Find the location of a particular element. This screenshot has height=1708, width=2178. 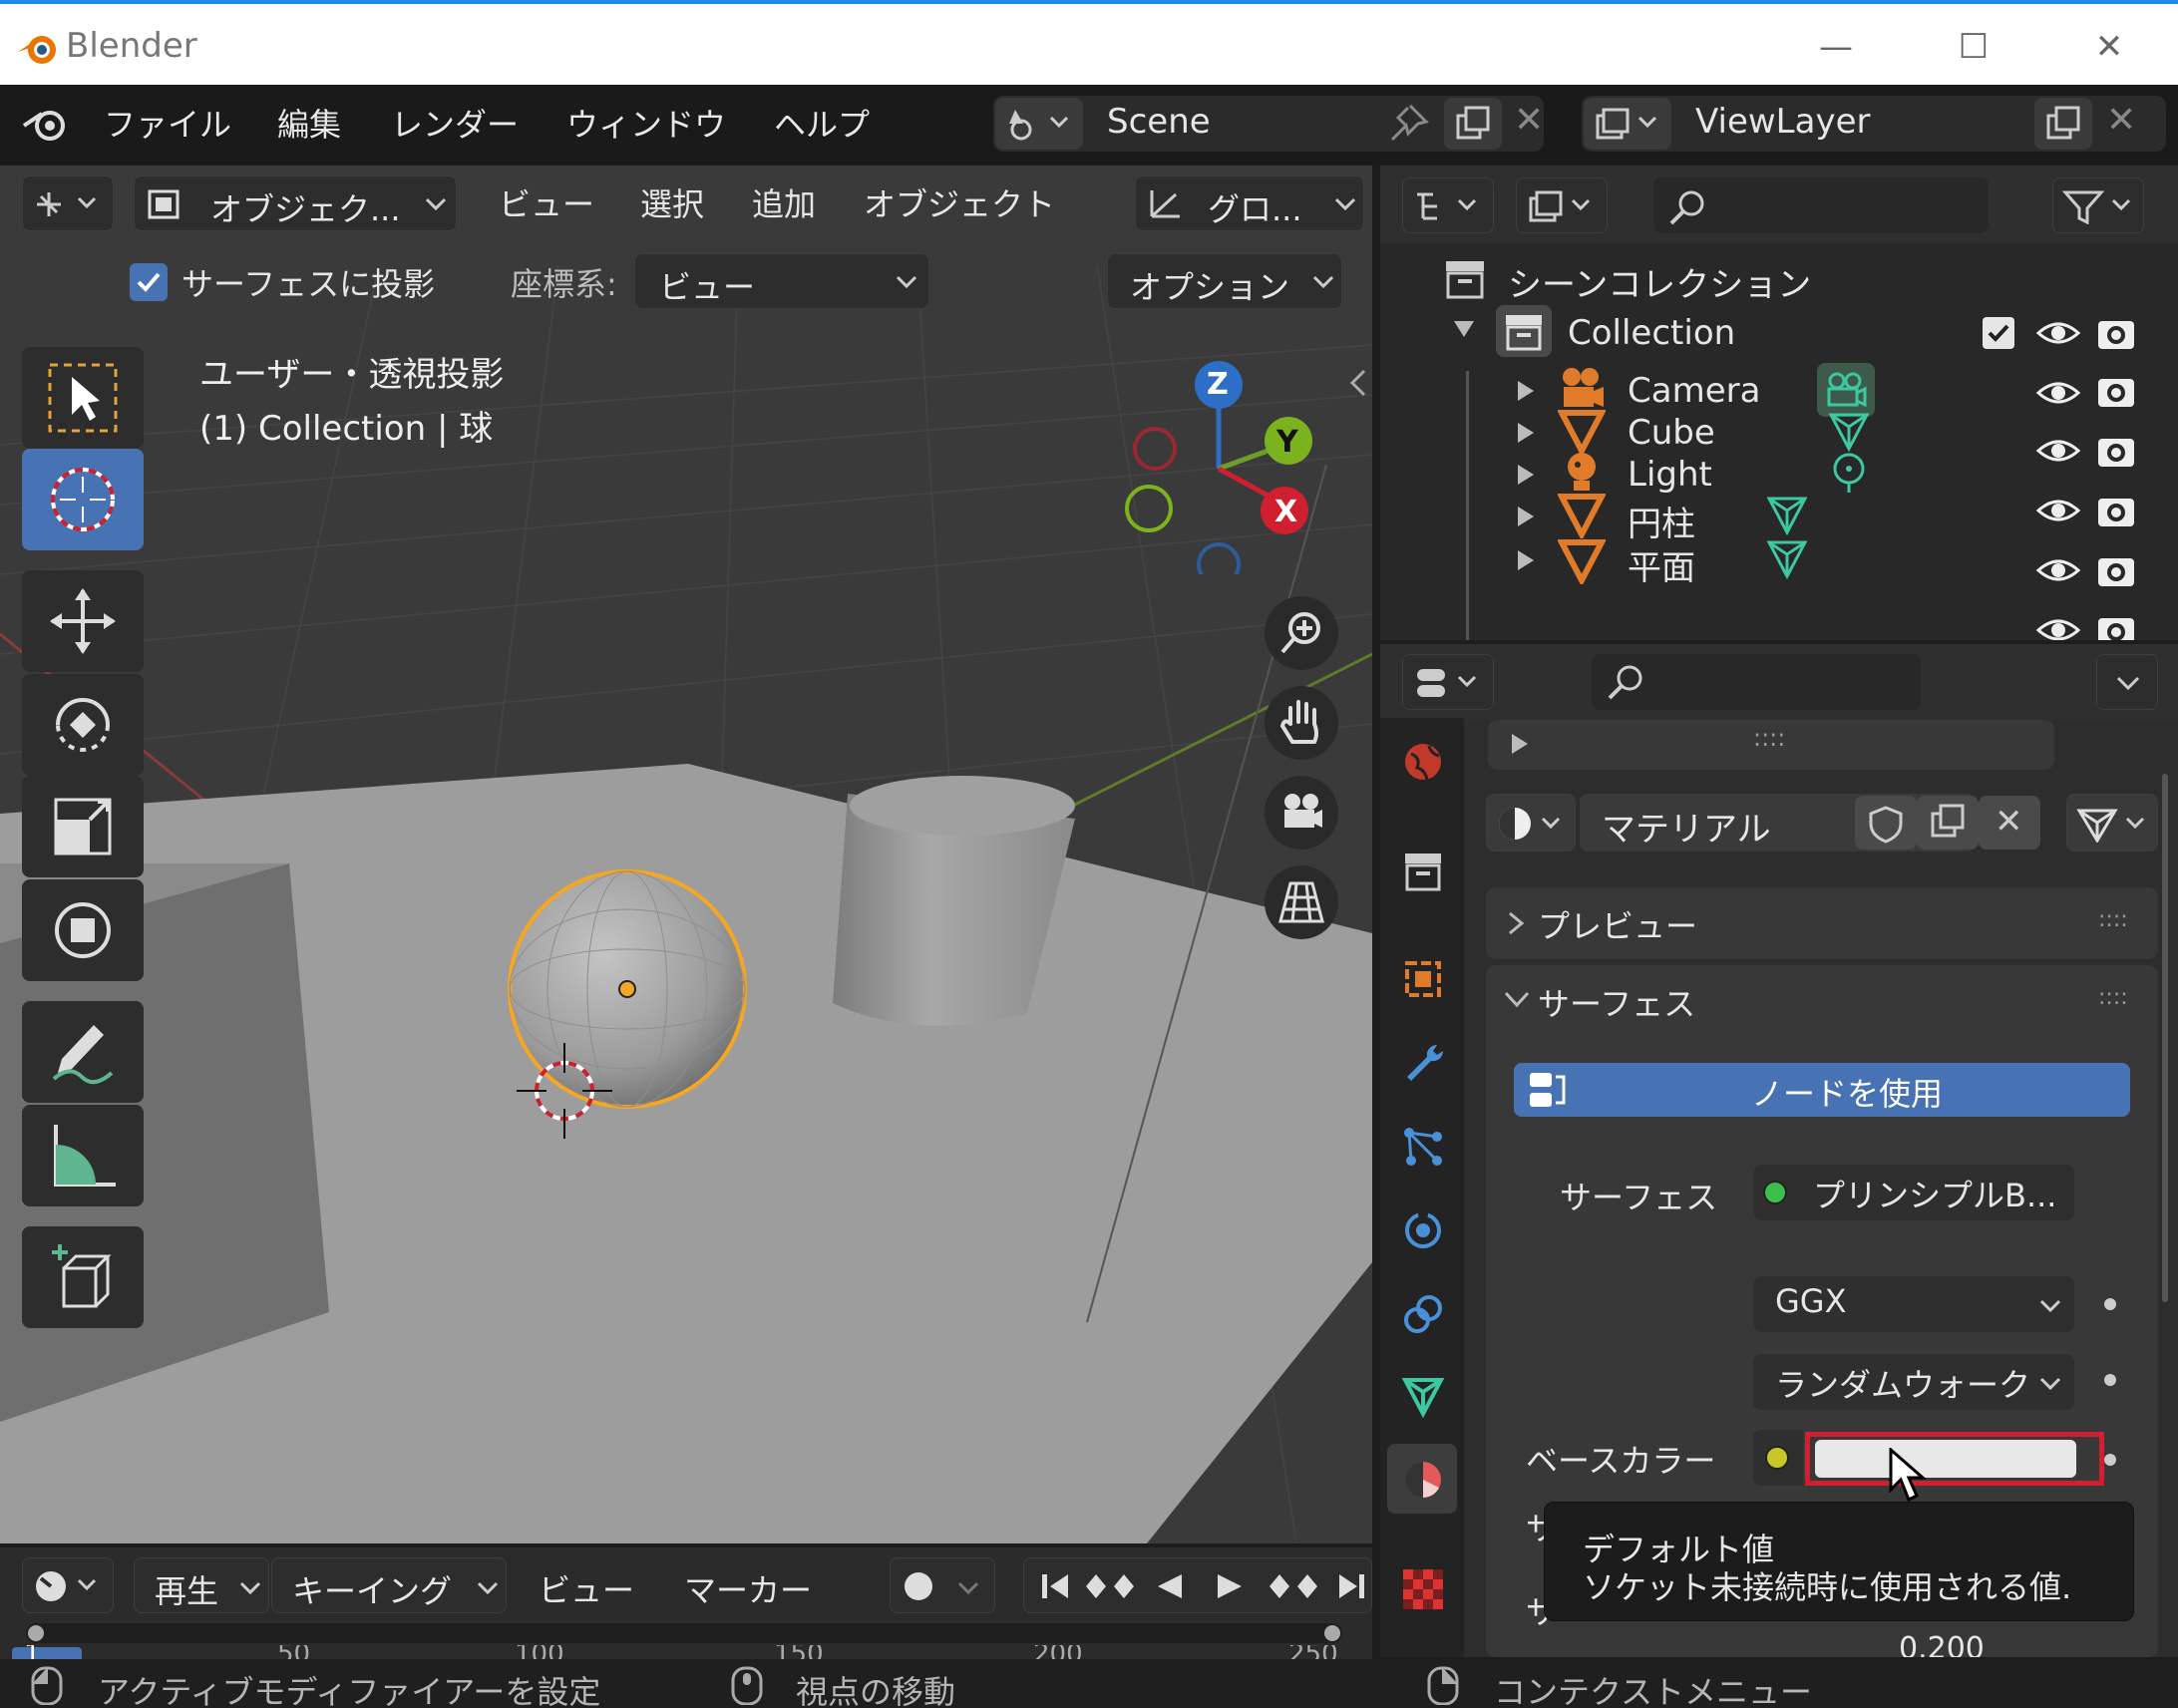

sidebar-toggle-icon is located at coordinates (1358, 383).